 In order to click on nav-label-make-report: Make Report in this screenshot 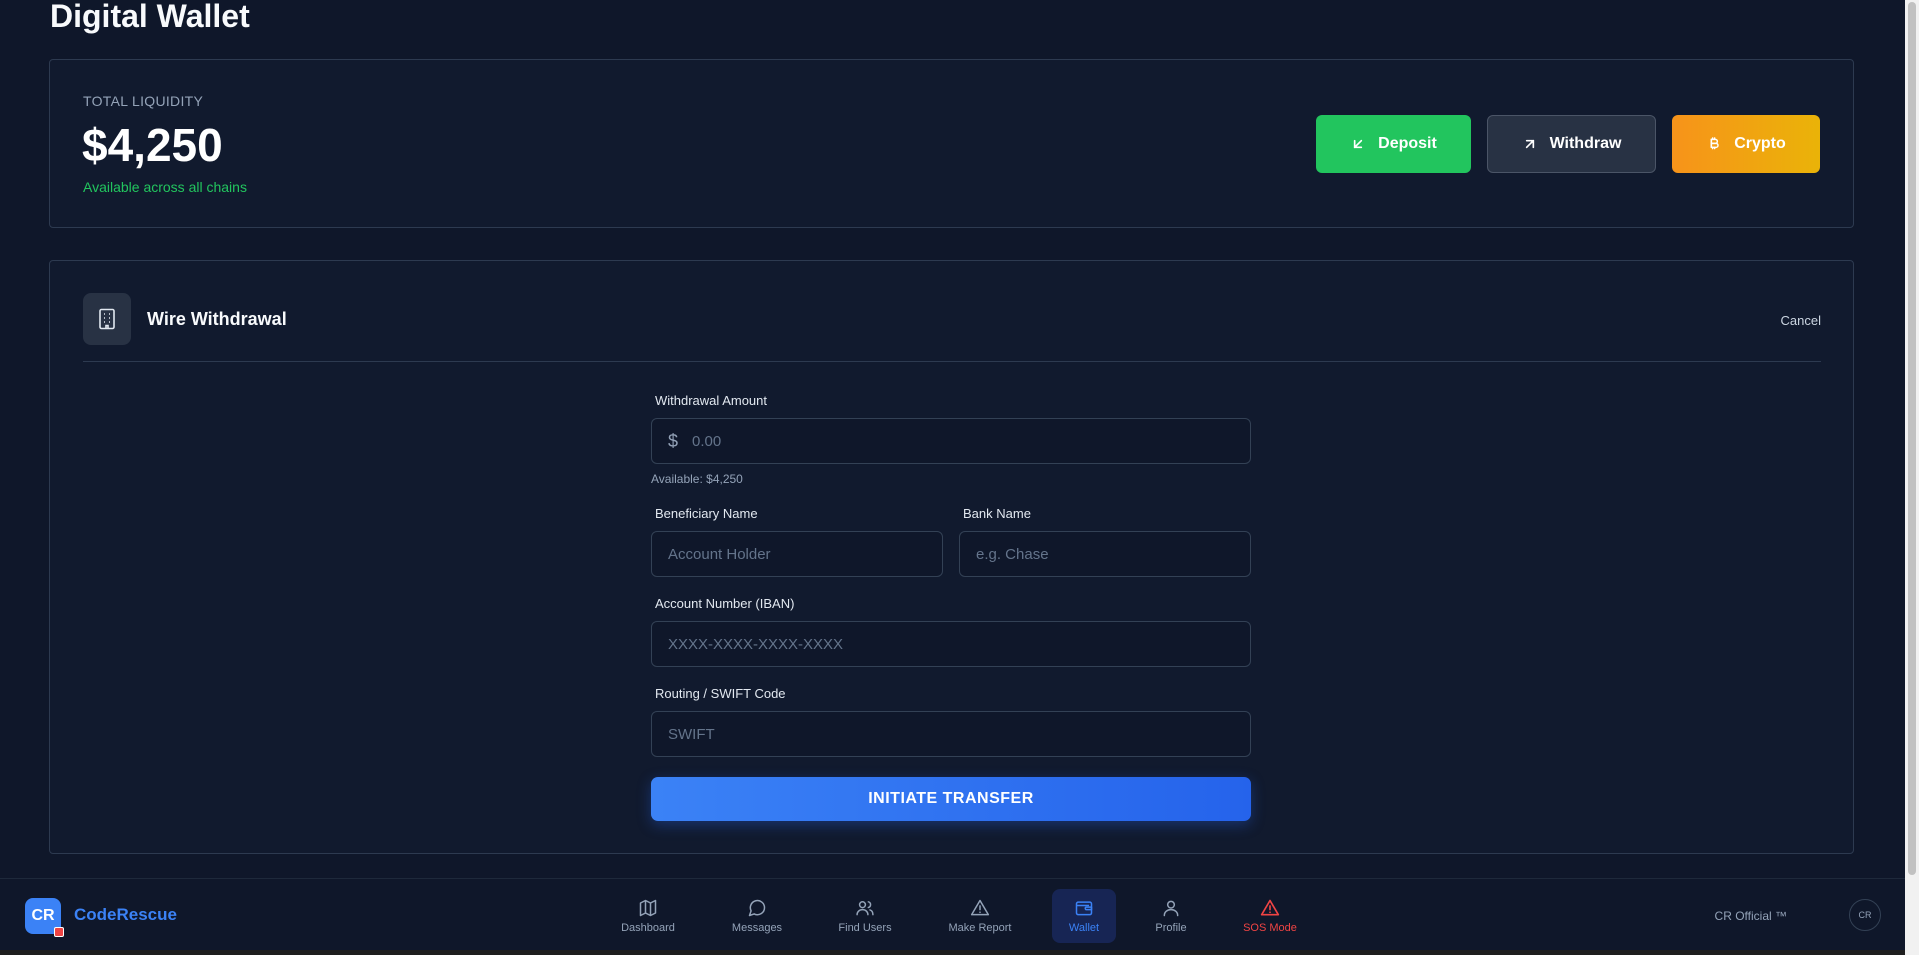, I will do `click(980, 928)`.